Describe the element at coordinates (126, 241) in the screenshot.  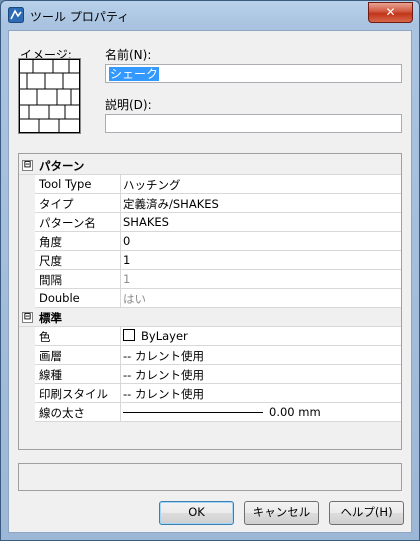
I see `property-value: 0` at that location.